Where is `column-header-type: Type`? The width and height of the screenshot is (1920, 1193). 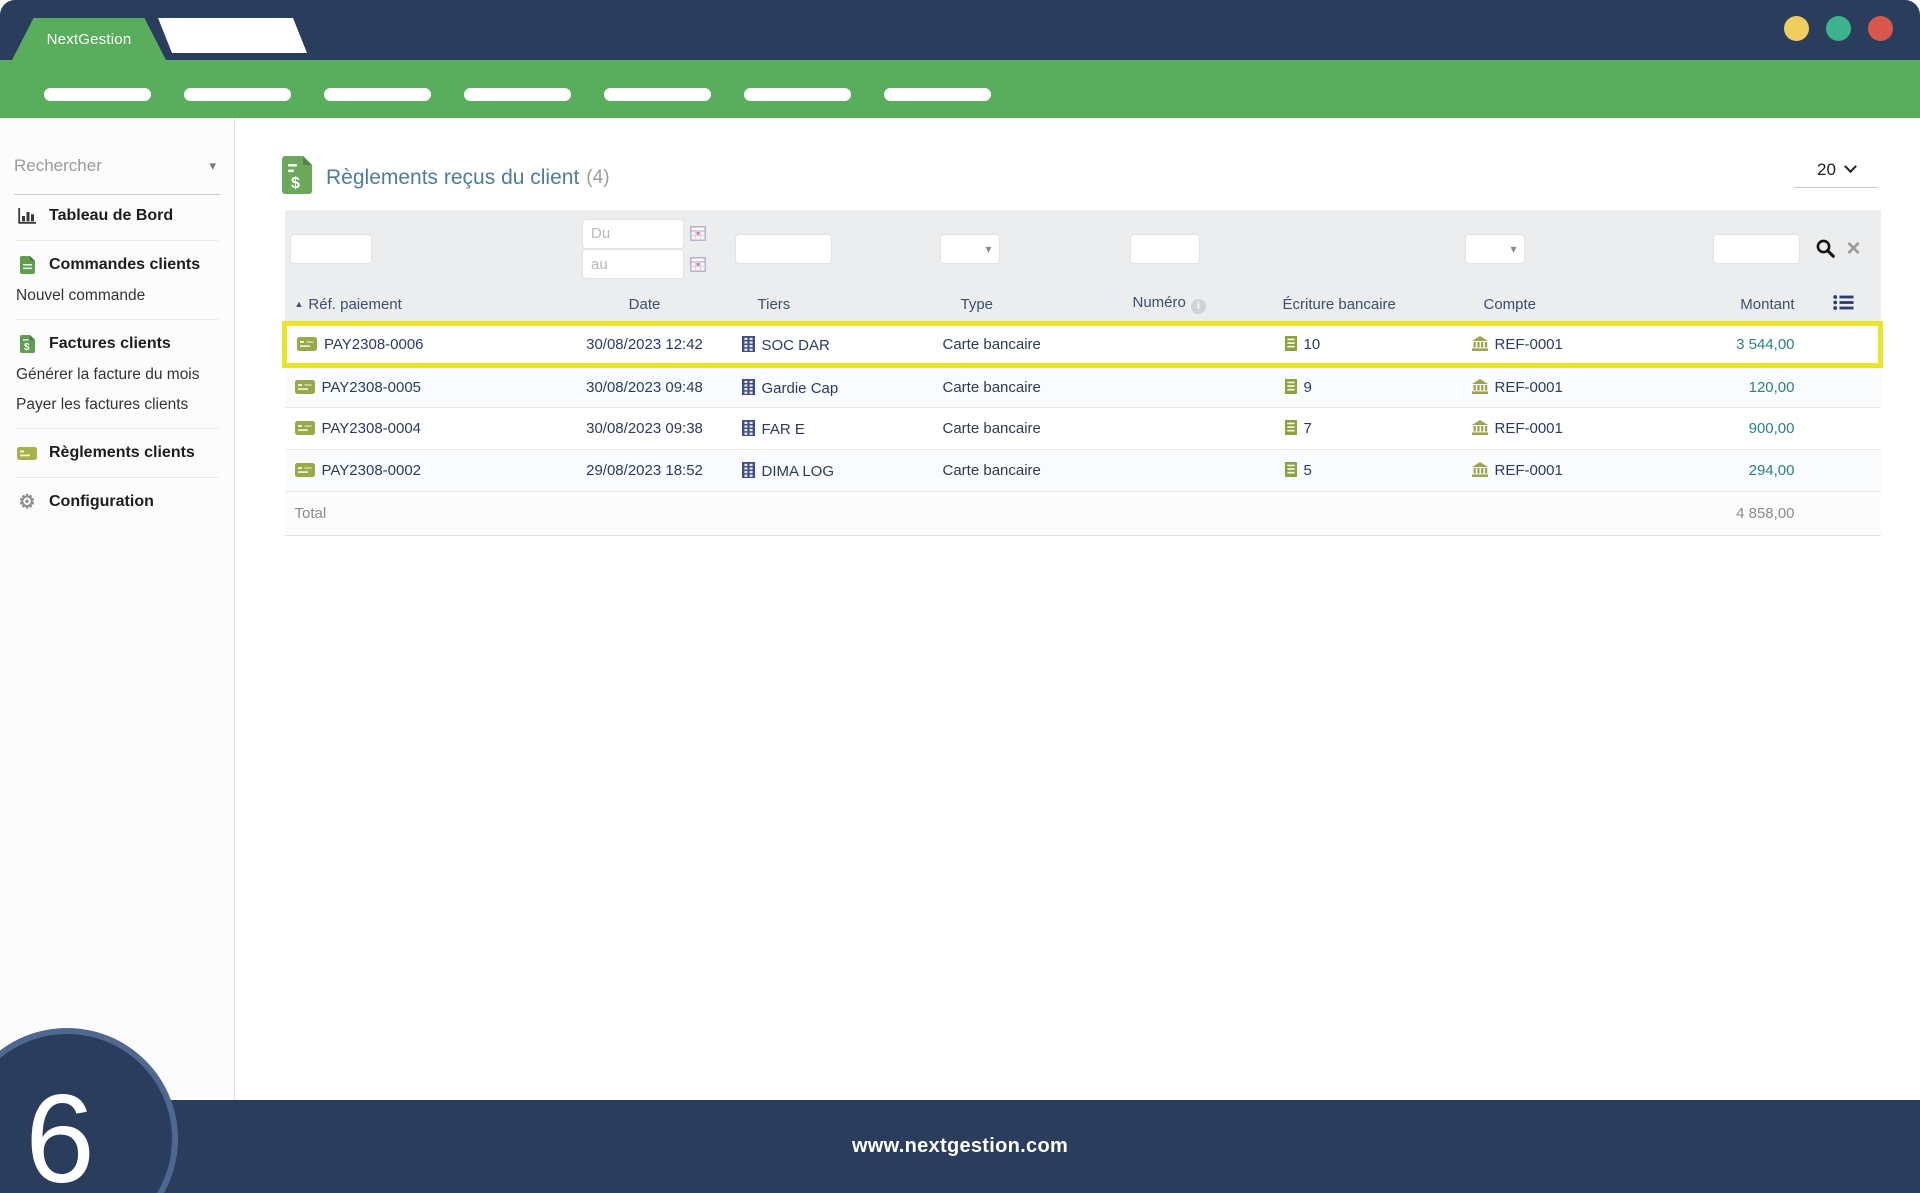
column-header-type: Type is located at coordinates (1029, 305).